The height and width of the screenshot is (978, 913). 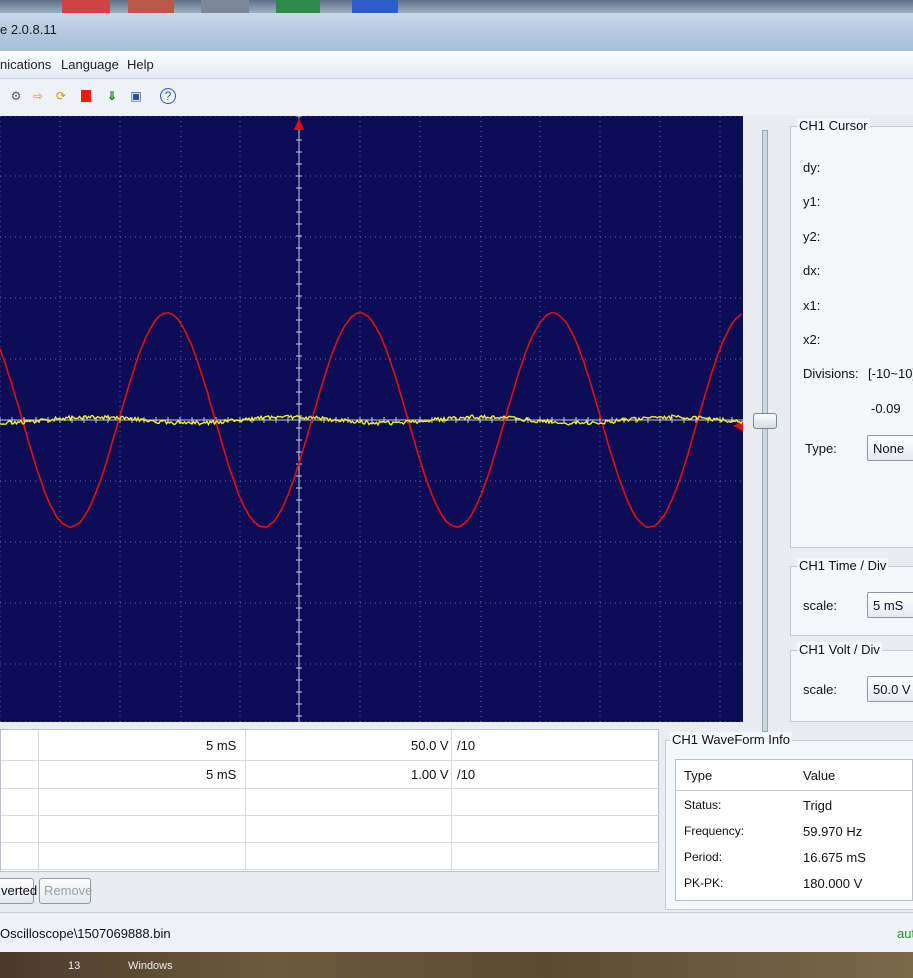 What do you see at coordinates (330, 774) in the screenshot?
I see `table-row: 5 mS 1.00 V /10` at bounding box center [330, 774].